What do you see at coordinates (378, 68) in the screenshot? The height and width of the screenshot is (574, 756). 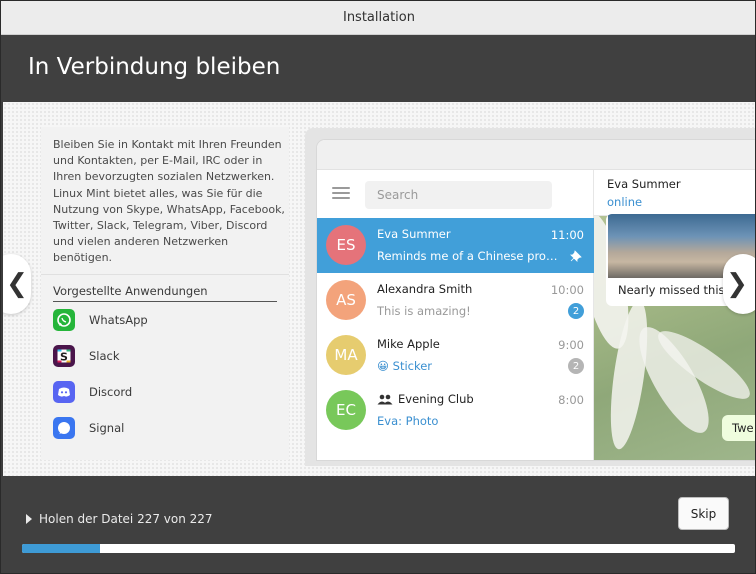 I see `page-header: In Verbindung bleiben` at bounding box center [378, 68].